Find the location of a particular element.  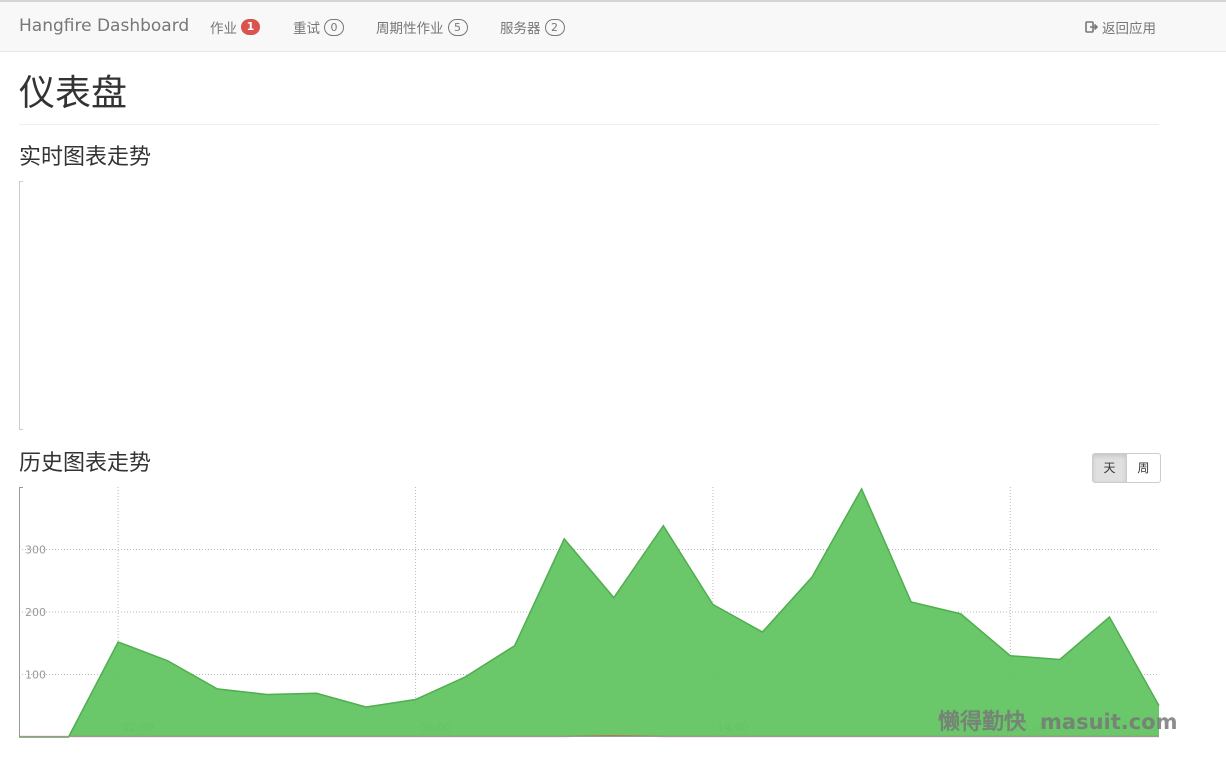

servers-count-badge: 2 is located at coordinates (554, 27).